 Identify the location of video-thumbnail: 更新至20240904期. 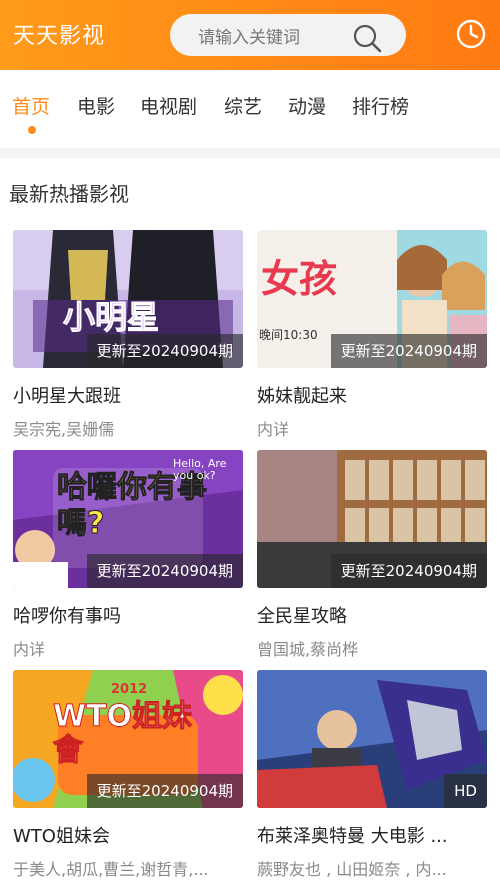
(372, 519).